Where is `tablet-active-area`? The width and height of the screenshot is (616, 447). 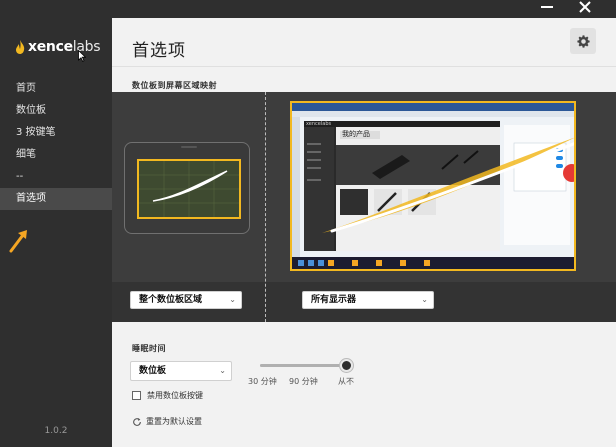 tablet-active-area is located at coordinates (189, 189).